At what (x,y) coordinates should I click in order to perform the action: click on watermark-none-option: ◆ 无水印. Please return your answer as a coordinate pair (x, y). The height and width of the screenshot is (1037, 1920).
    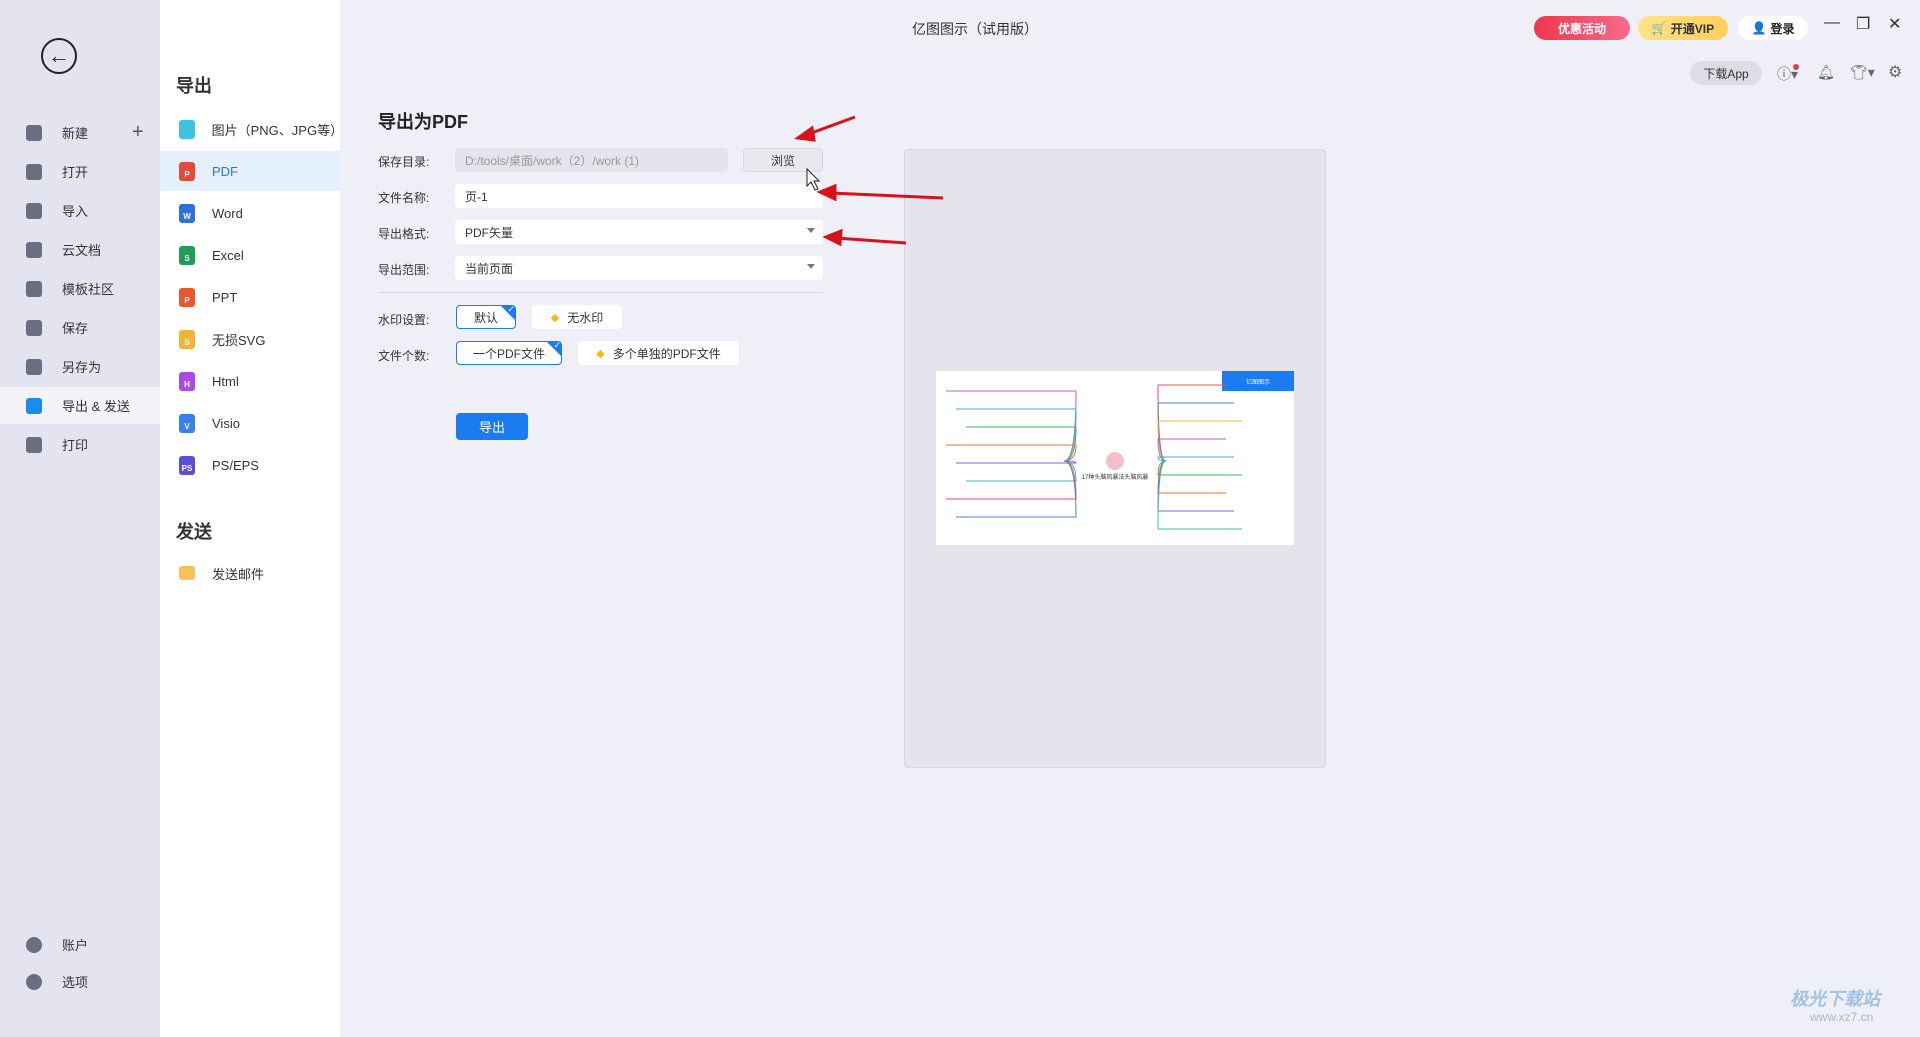
    Looking at the image, I should click on (577, 317).